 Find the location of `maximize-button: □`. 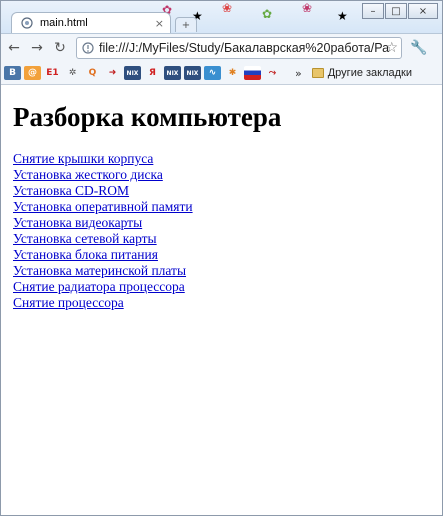

maximize-button: □ is located at coordinates (396, 11).